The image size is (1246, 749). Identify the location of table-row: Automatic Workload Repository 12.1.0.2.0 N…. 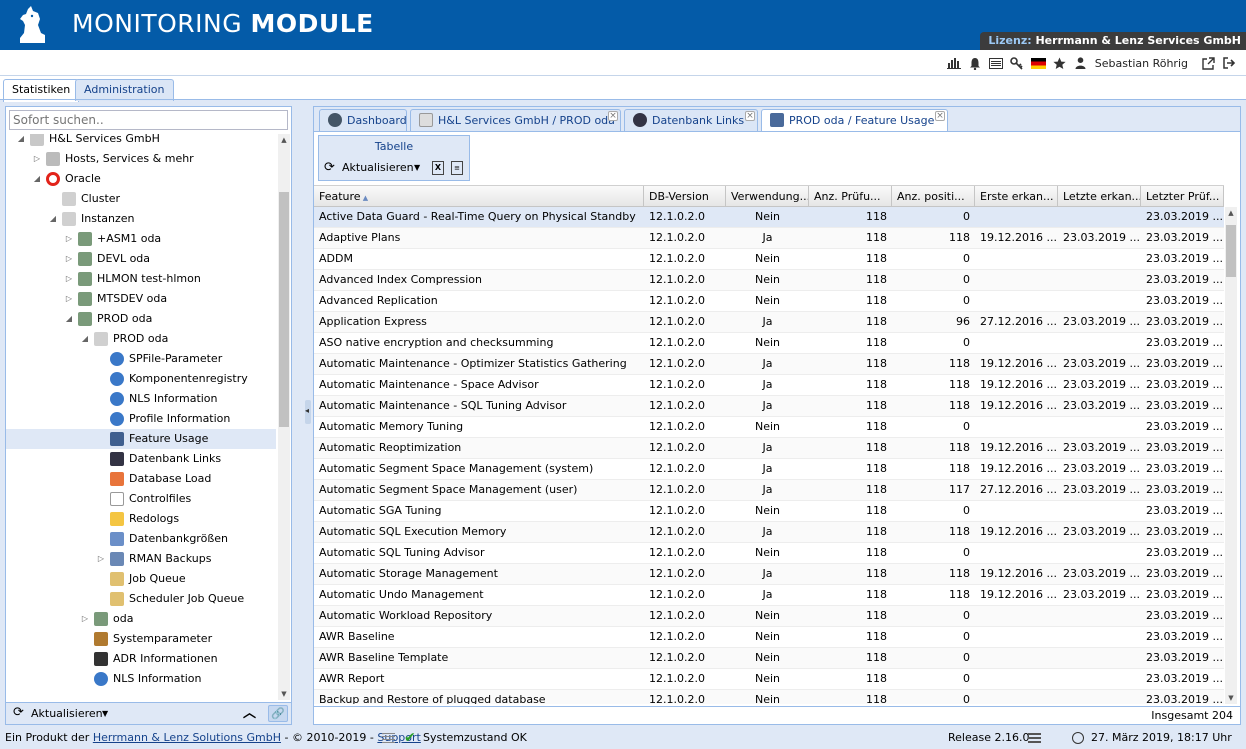
(769, 616).